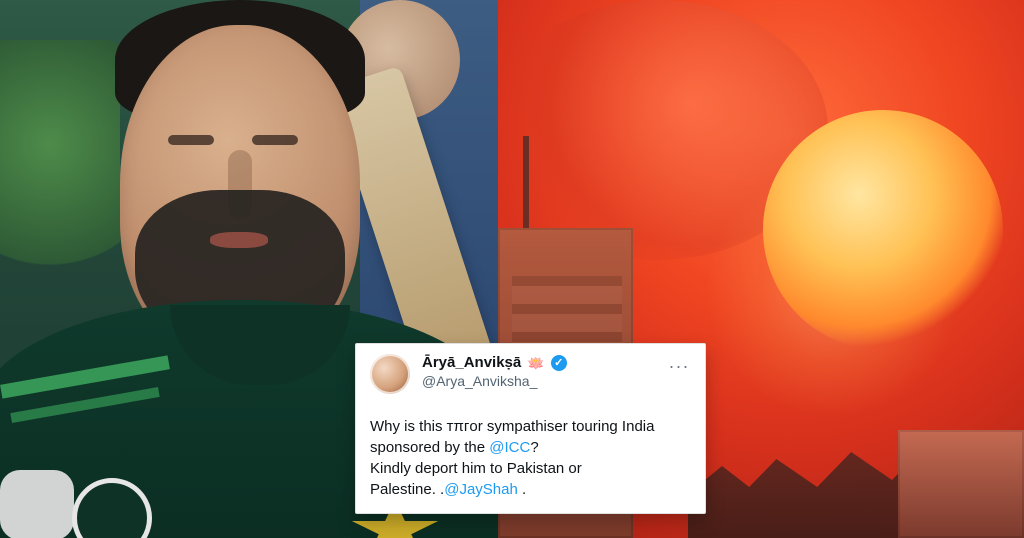 Image resolution: width=1024 pixels, height=538 pixels. I want to click on tweet-header: Āryā_Anvikṣā 🪷 ✓ @Arya_Anviksha_, so click(542, 371).